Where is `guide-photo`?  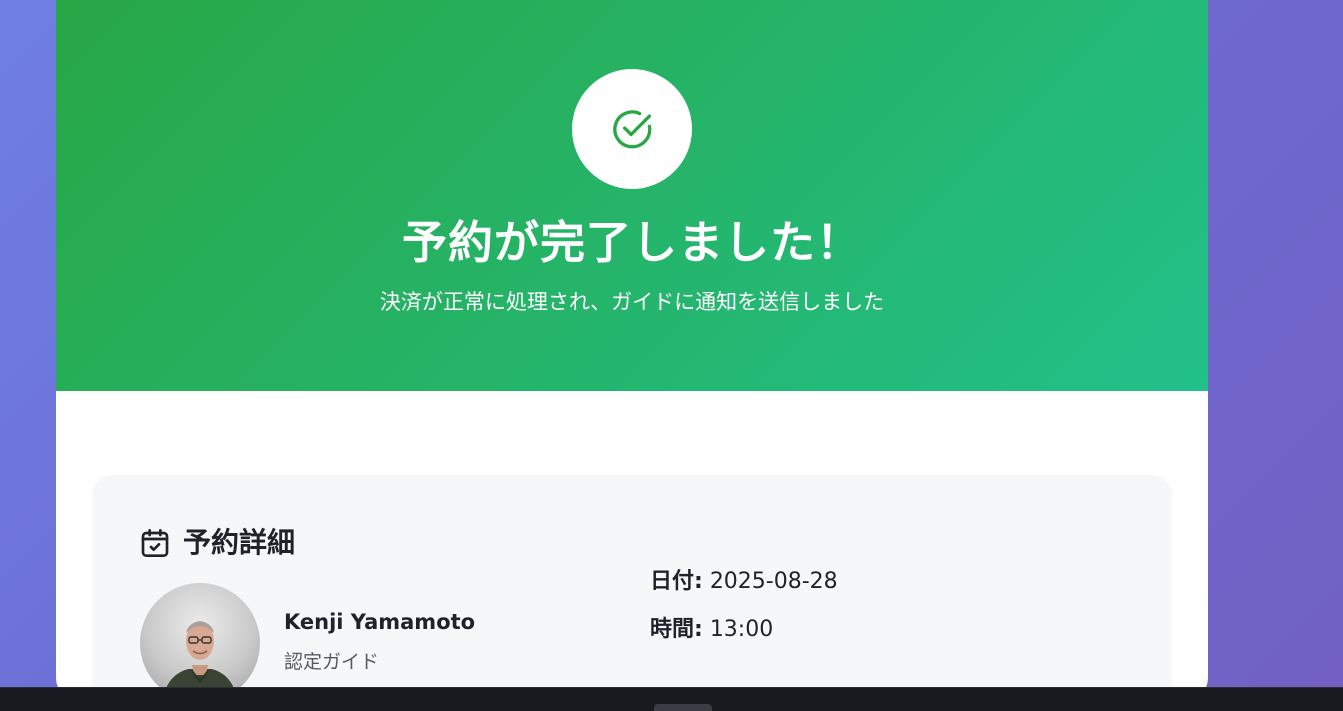 guide-photo is located at coordinates (200, 660).